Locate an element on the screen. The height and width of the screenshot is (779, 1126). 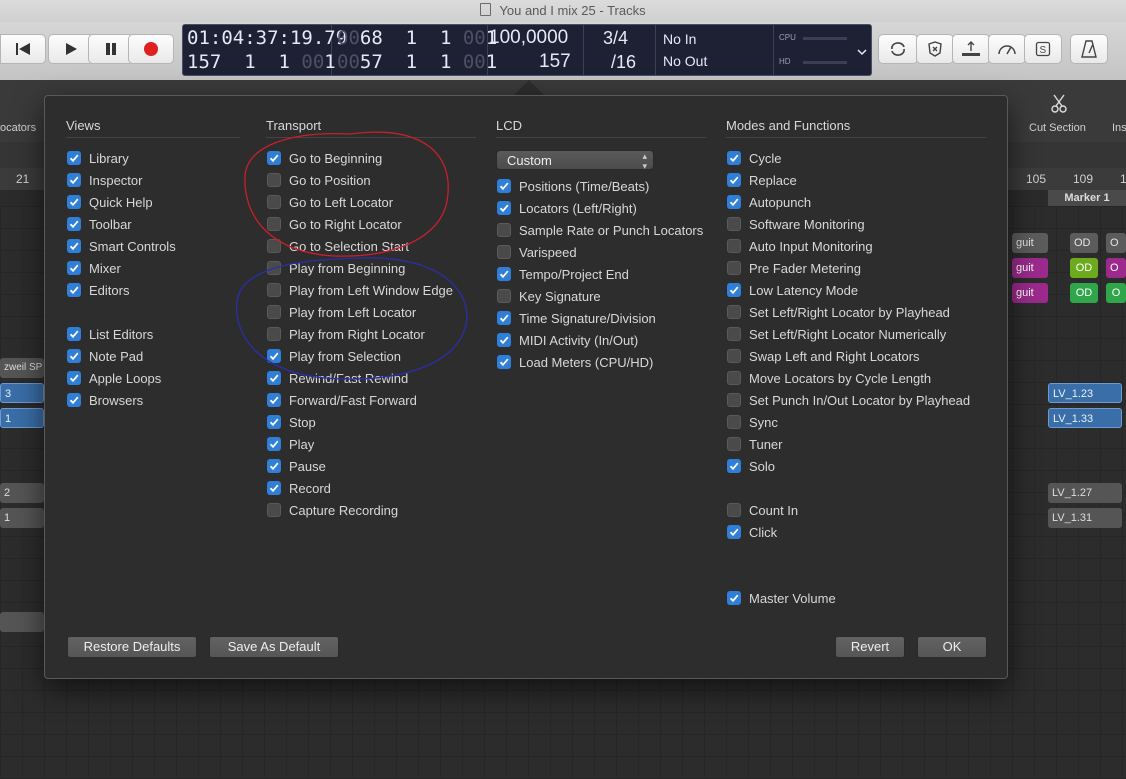
option-varispeed: Varispeed is located at coordinates (537, 252).